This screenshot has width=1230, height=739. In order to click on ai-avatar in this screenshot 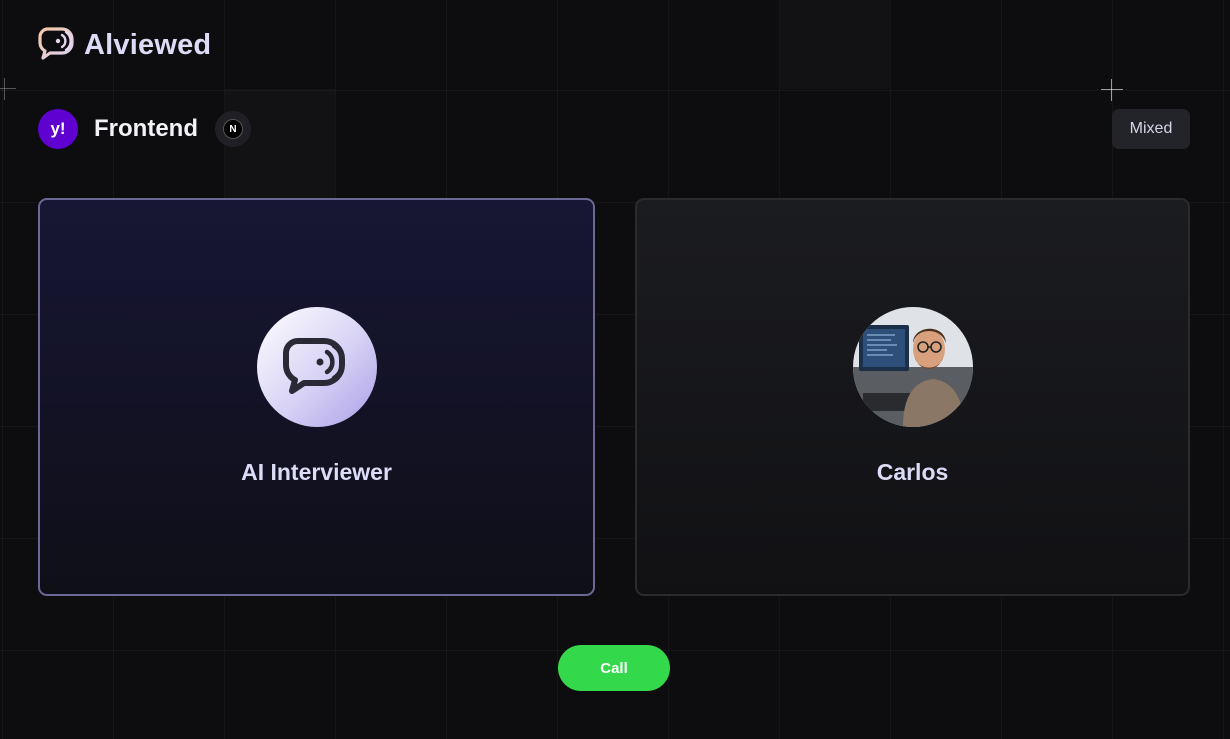, I will do `click(316, 367)`.